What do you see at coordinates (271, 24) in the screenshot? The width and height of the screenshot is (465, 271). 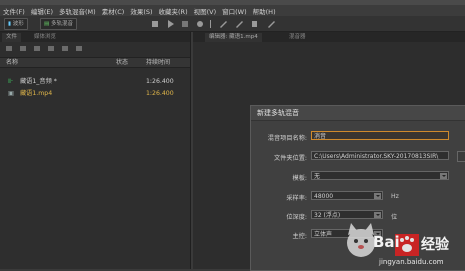 I see `paint-tool-icon` at bounding box center [271, 24].